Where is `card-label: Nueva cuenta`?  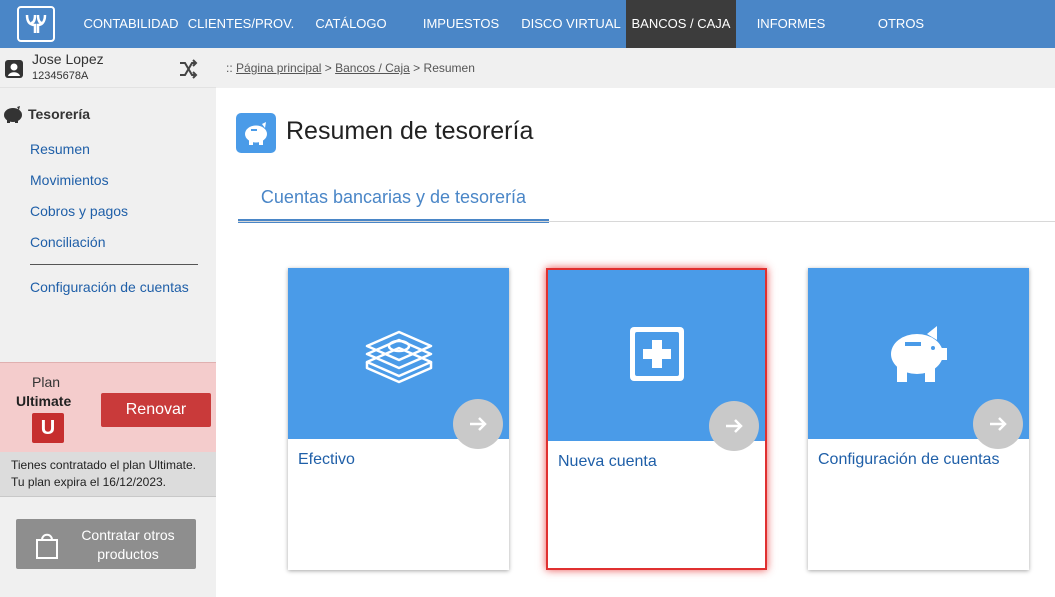
card-label: Nueva cuenta is located at coordinates (607, 461).